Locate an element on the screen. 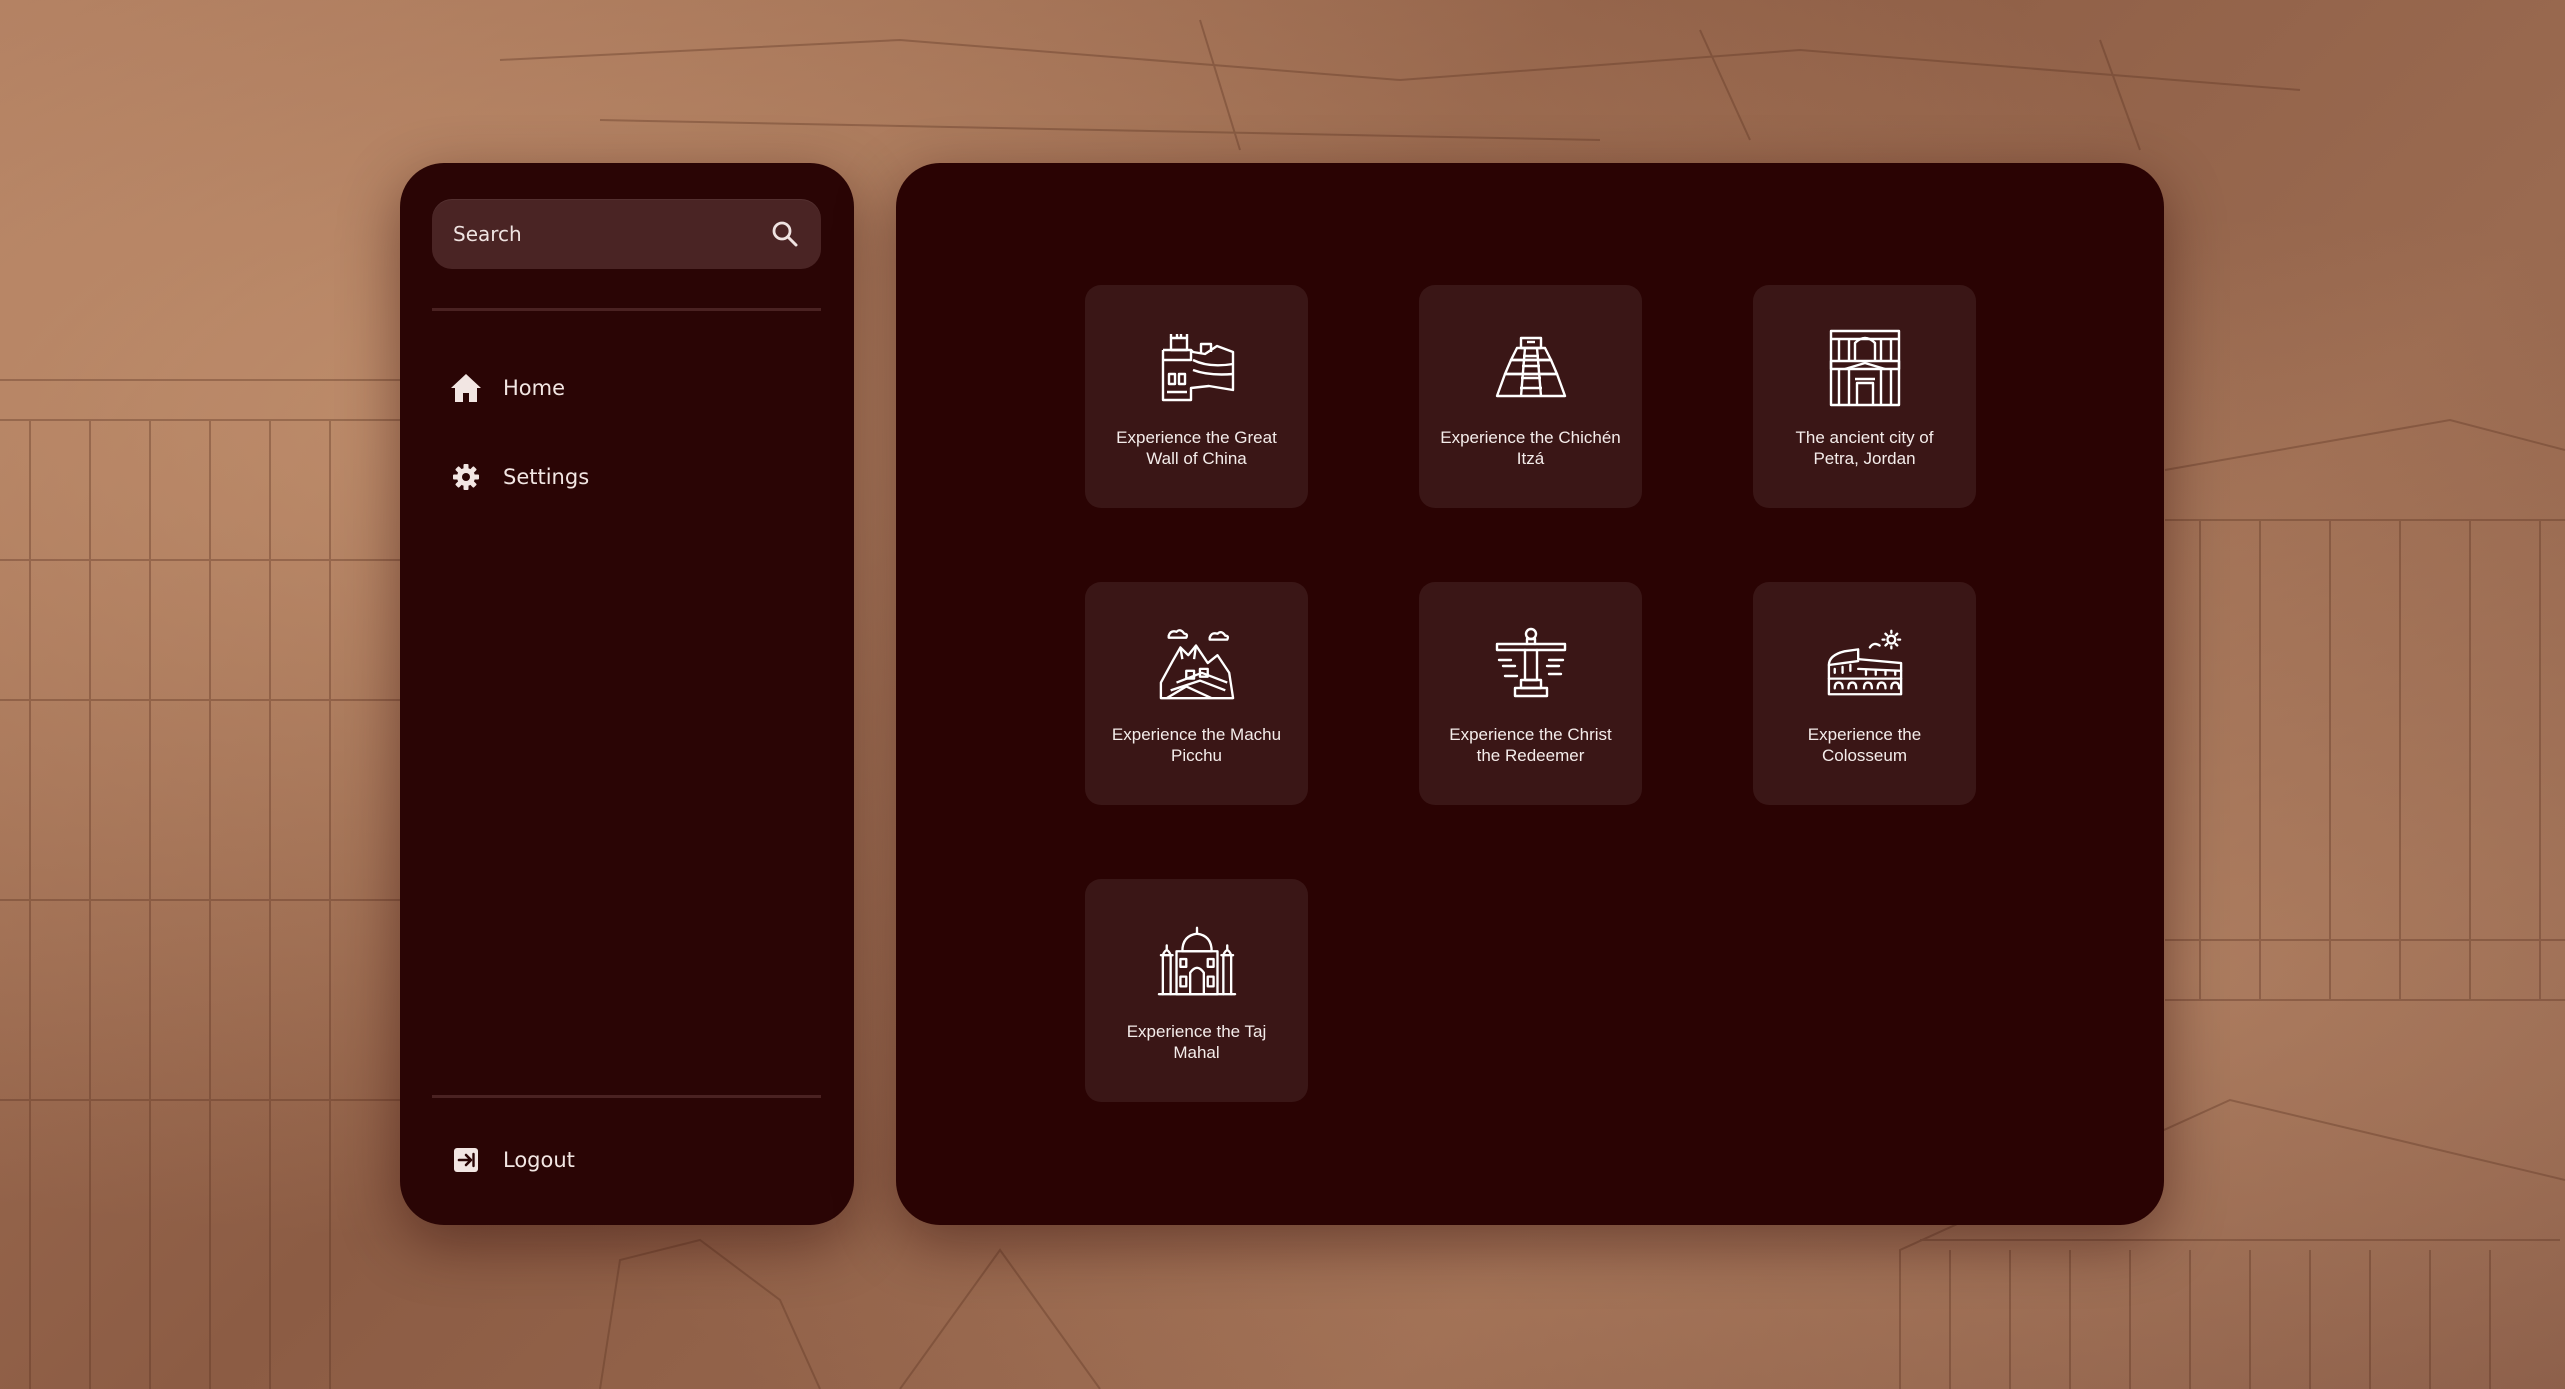 The width and height of the screenshot is (2565, 1389). home-icon is located at coordinates (466, 388).